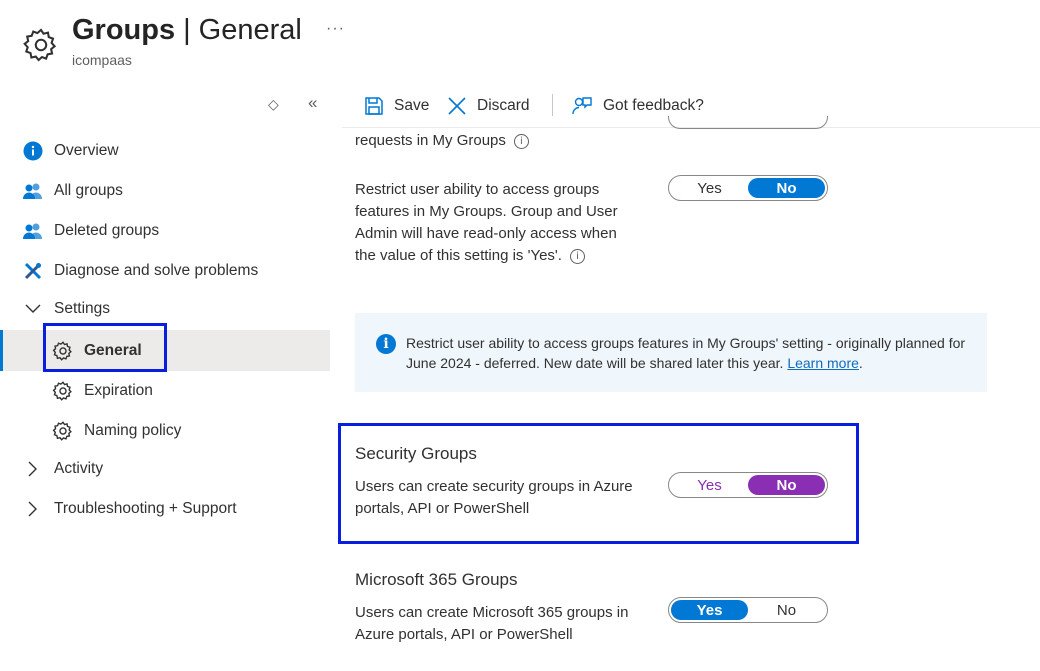 This screenshot has width=1040, height=671. What do you see at coordinates (709, 485) in the screenshot?
I see `security-toggle-yes: Yes` at bounding box center [709, 485].